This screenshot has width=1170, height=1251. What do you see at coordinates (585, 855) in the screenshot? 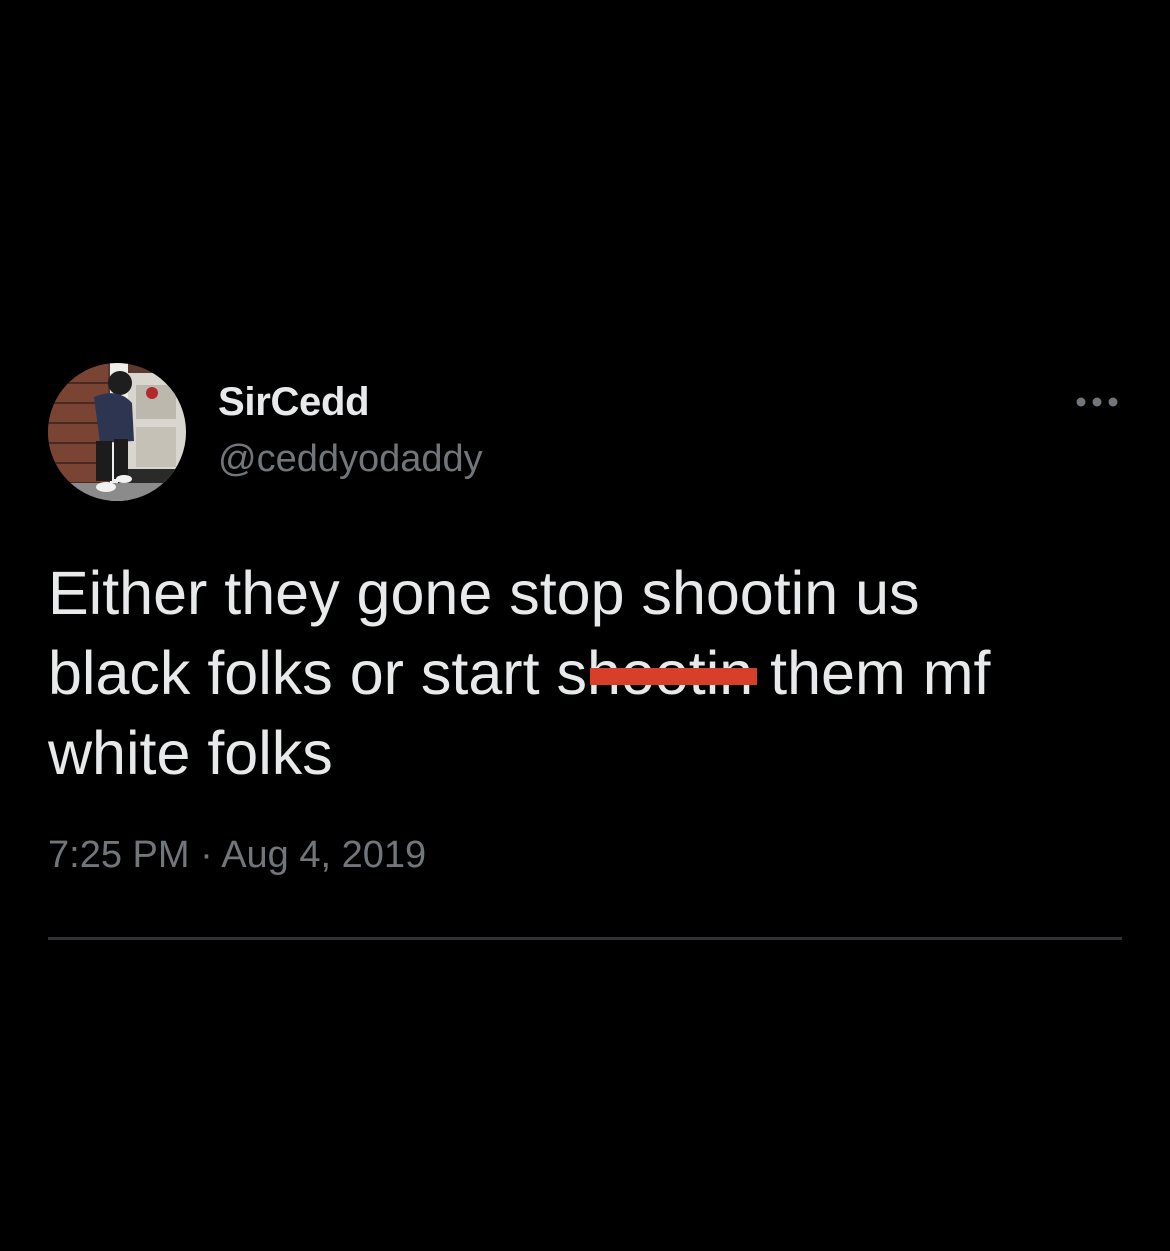
I see `tweet-timestamp: 7:25 PM · Aug 4, 2019` at bounding box center [585, 855].